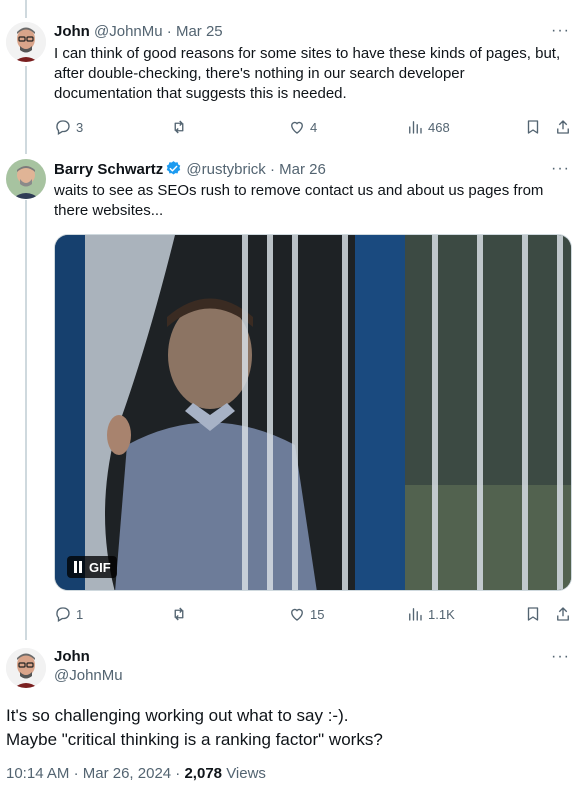  Describe the element at coordinates (246, 773) in the screenshot. I see `views-label: Views` at that location.